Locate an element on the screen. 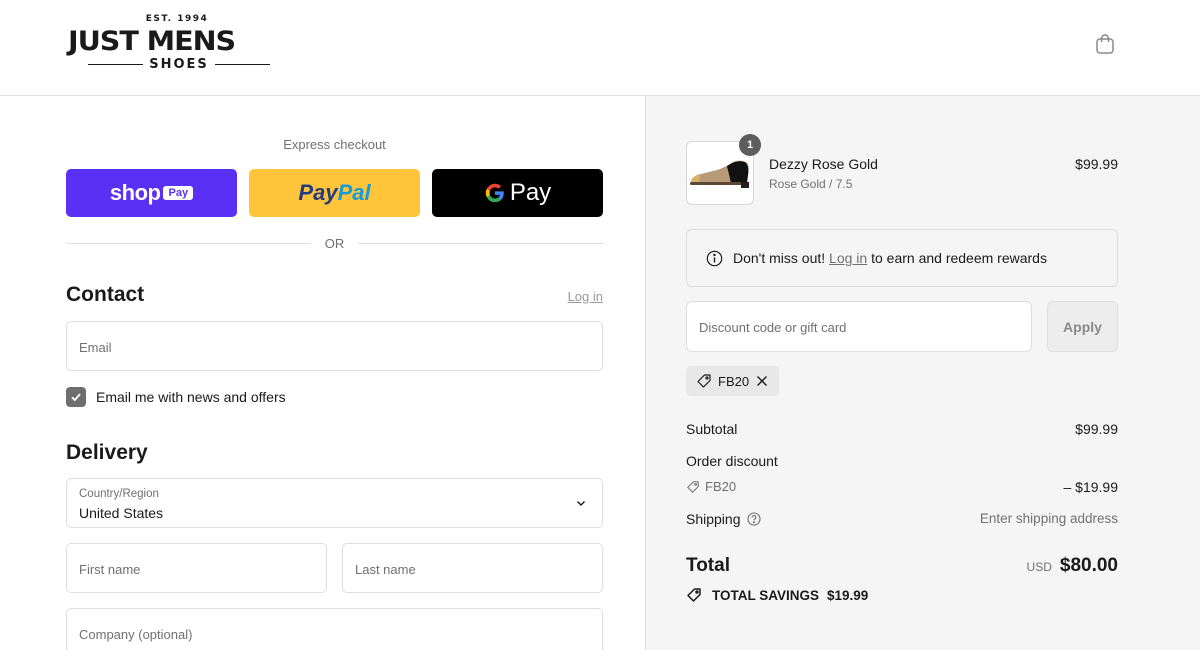  shipping-row: Shipping is located at coordinates (723, 519).